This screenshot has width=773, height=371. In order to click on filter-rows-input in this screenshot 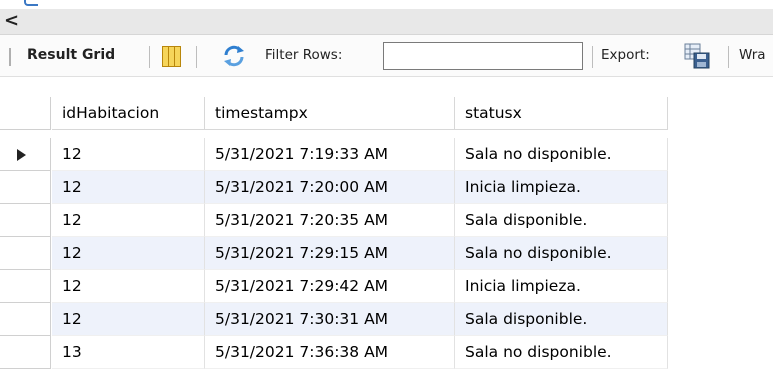, I will do `click(483, 56)`.